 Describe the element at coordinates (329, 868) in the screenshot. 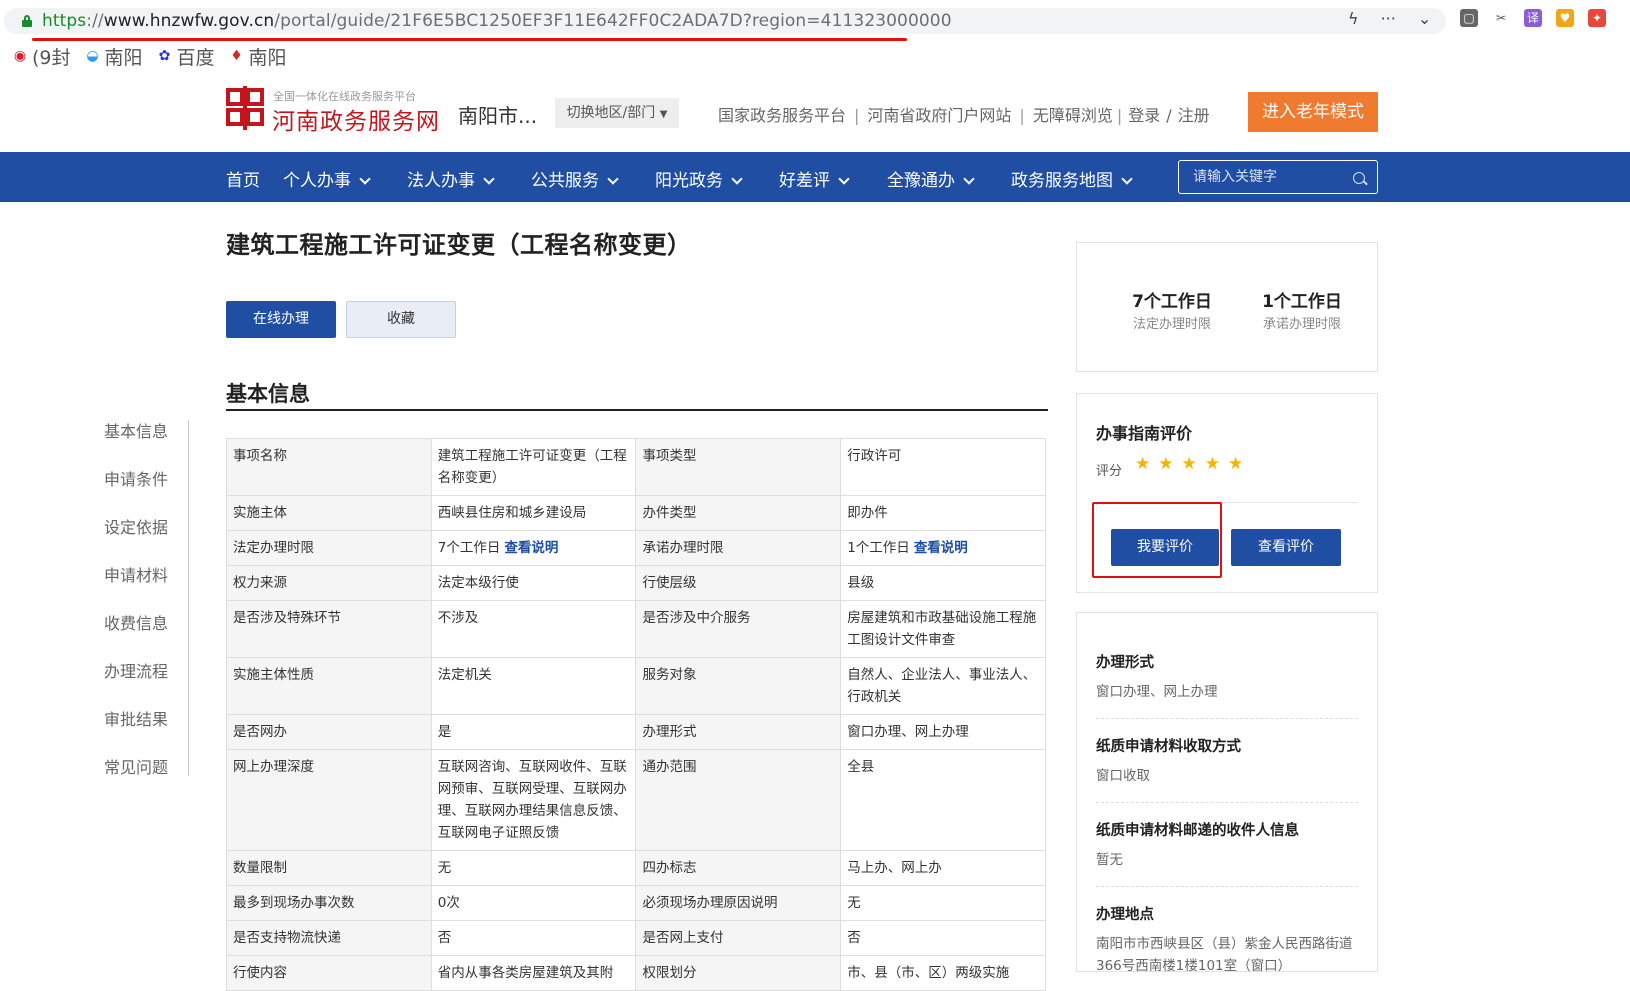

I see `table-key-cell: 数量限制` at that location.